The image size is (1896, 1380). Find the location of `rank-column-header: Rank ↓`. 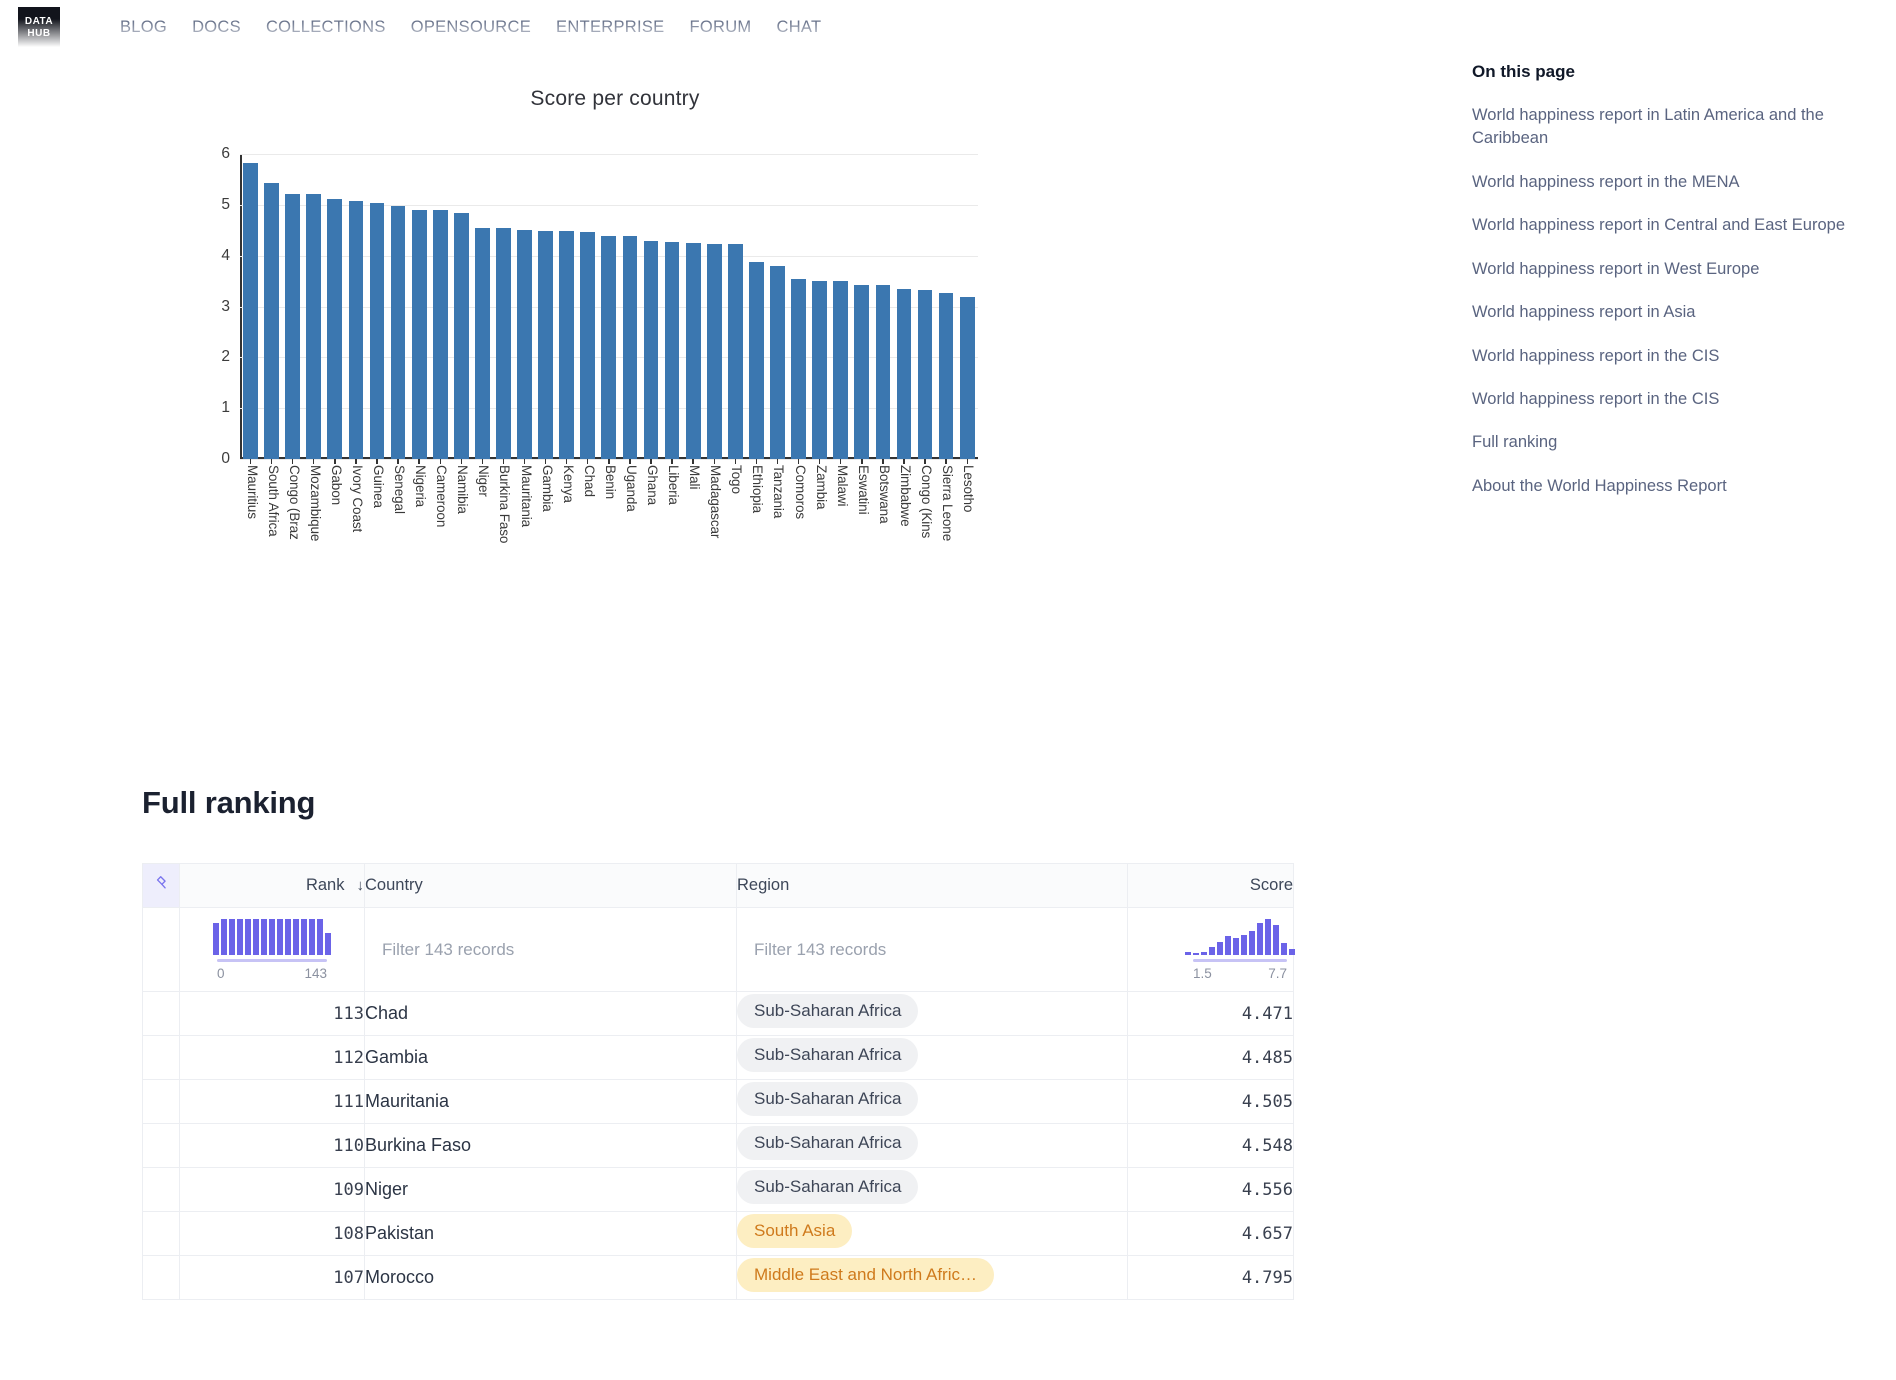

rank-column-header: Rank ↓ is located at coordinates (272, 885).